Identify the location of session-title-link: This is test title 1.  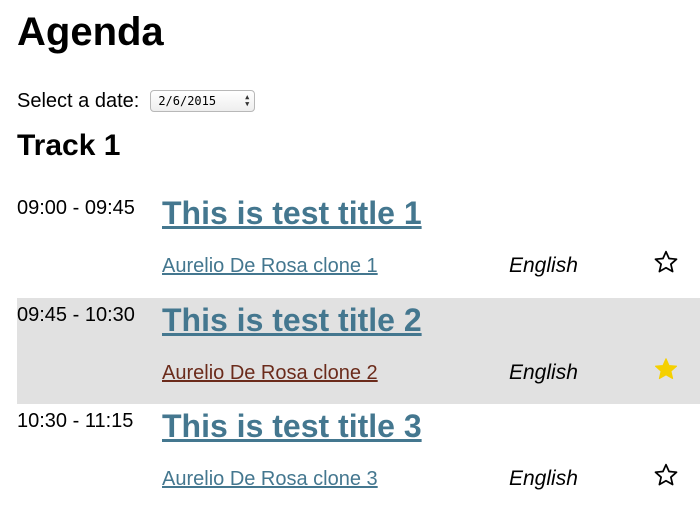
(292, 213).